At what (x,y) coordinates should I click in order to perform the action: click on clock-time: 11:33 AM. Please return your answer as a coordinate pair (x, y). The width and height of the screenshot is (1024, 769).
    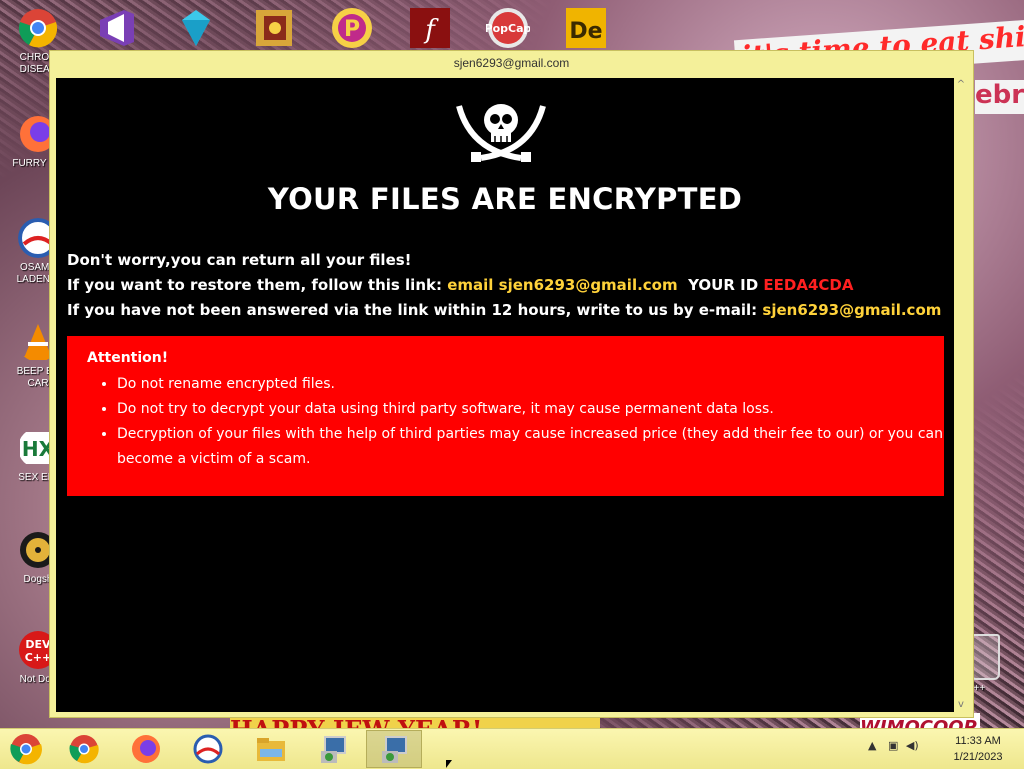
    Looking at the image, I should click on (978, 741).